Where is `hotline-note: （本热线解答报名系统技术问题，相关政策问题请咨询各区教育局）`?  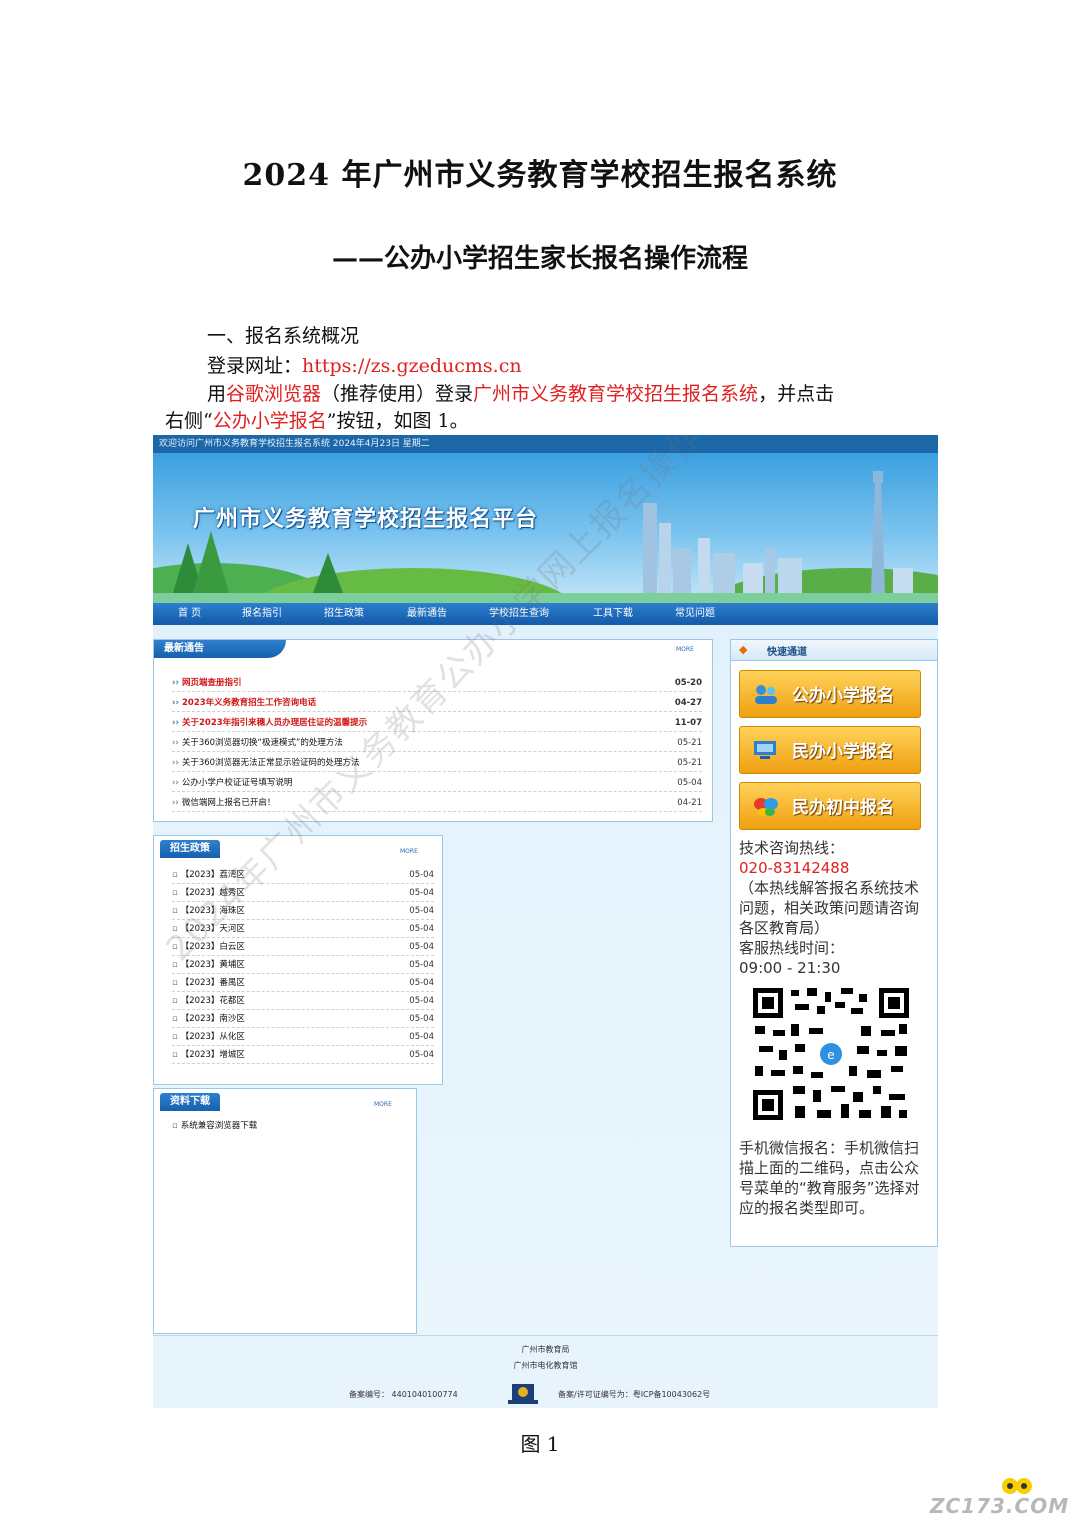
hotline-note: （本热线解答报名系统技术问题，相关政策问题请咨询各区教育局） is located at coordinates (829, 908).